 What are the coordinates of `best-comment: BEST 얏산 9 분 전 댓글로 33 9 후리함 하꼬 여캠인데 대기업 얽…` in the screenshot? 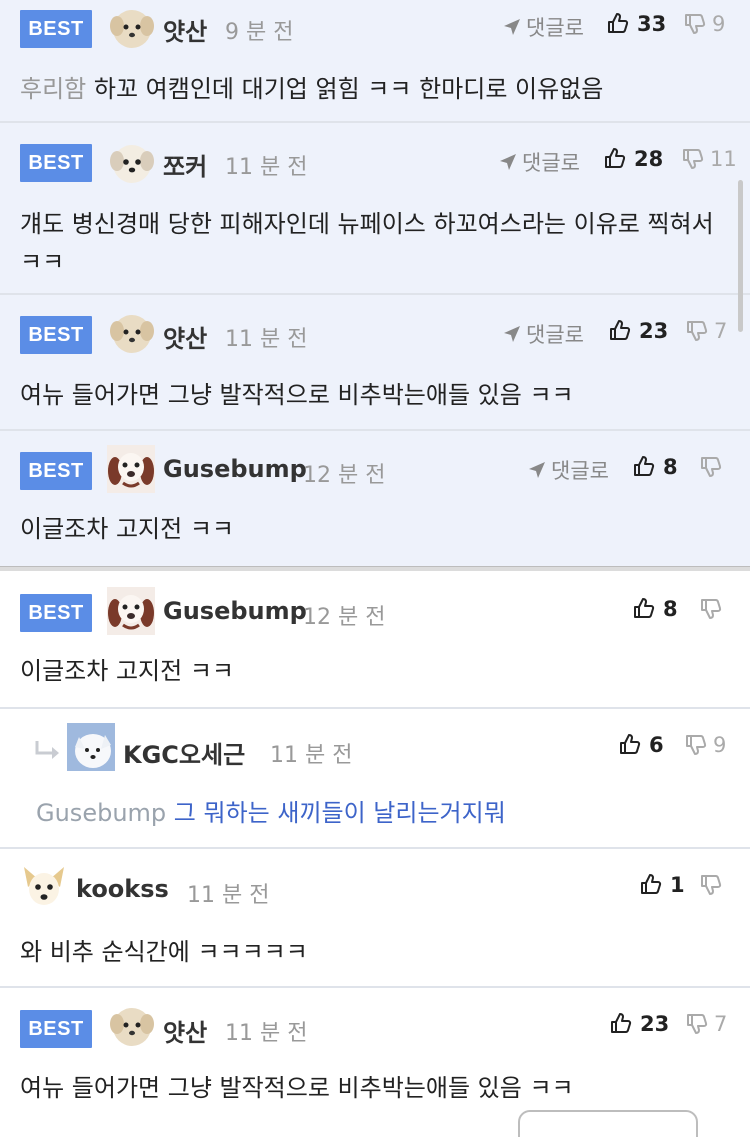 It's located at (375, 61).